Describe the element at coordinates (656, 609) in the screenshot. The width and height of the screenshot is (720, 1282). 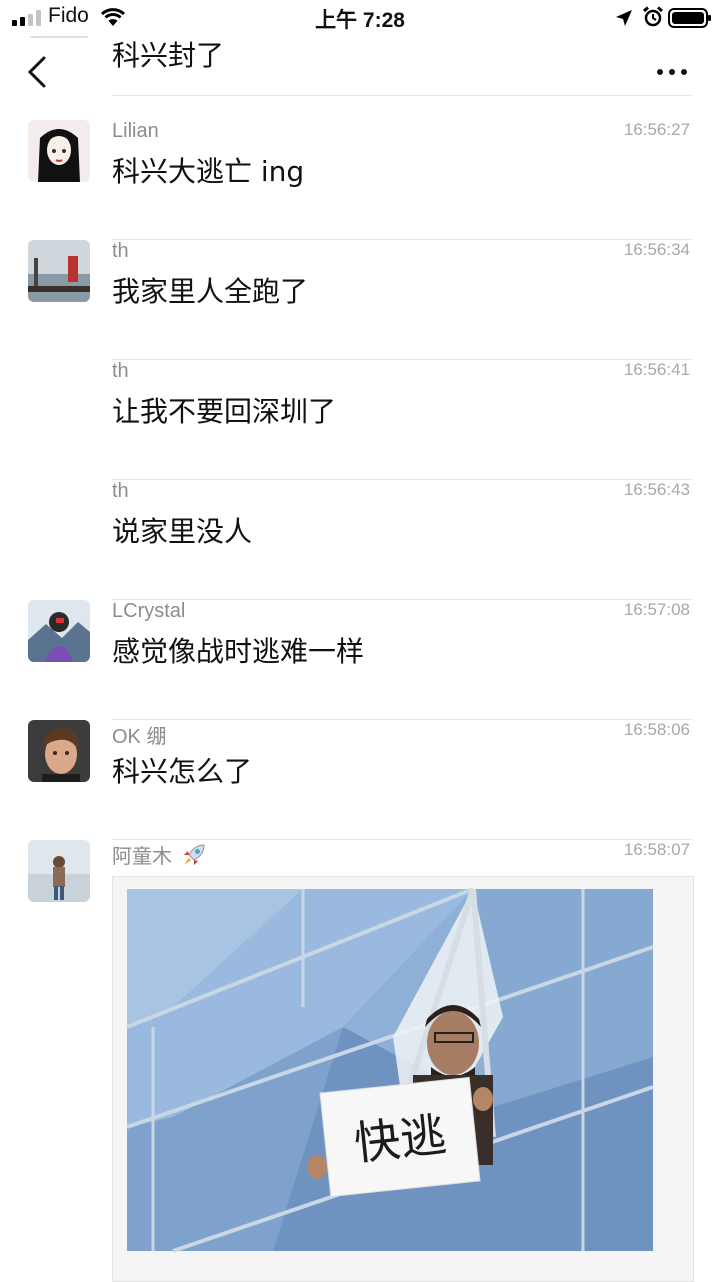
I see `message-time: 16:57:08` at that location.